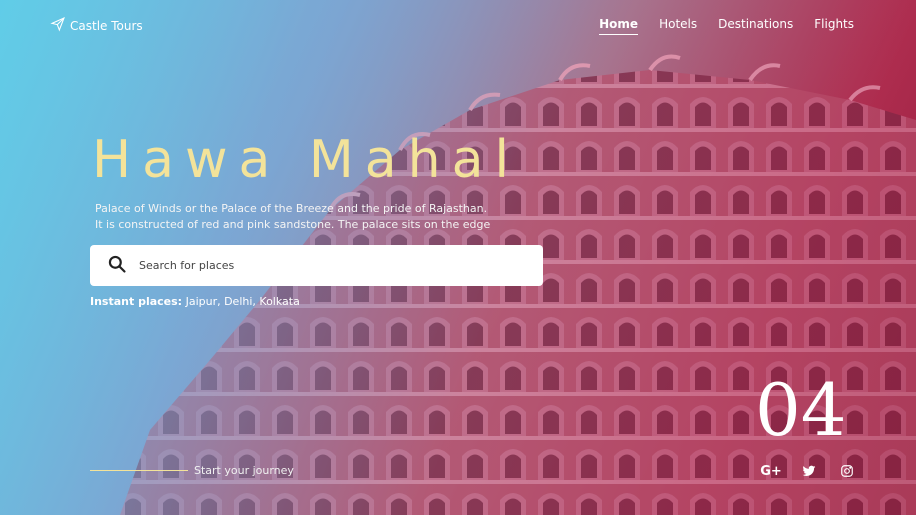 This screenshot has height=515, width=916. I want to click on social-links: G+, so click(808, 471).